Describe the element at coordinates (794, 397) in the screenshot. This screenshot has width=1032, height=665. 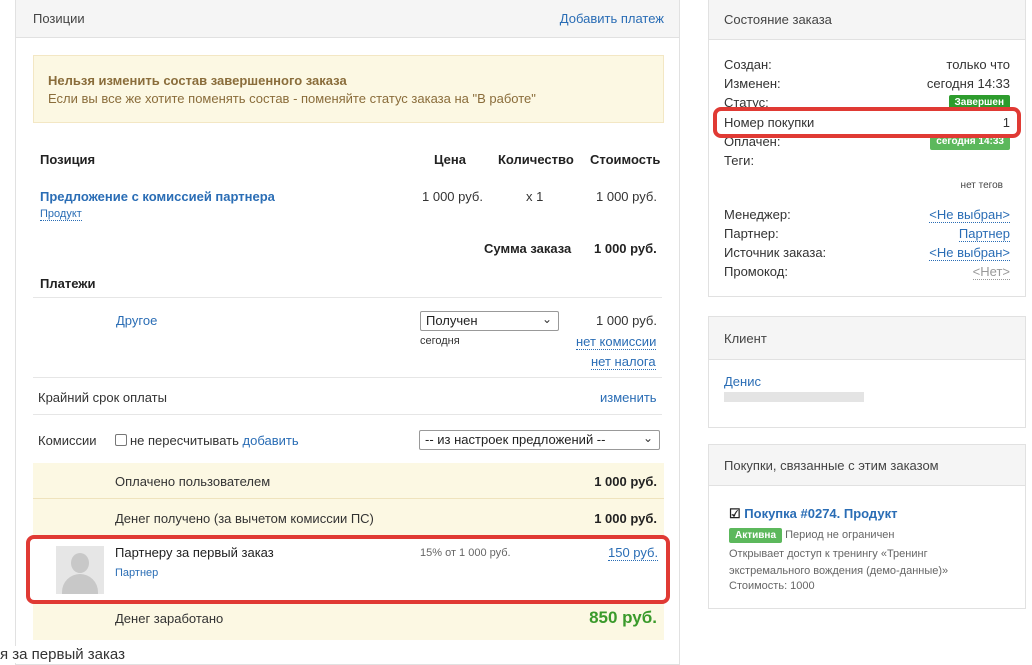
I see `client-email-blurred` at that location.